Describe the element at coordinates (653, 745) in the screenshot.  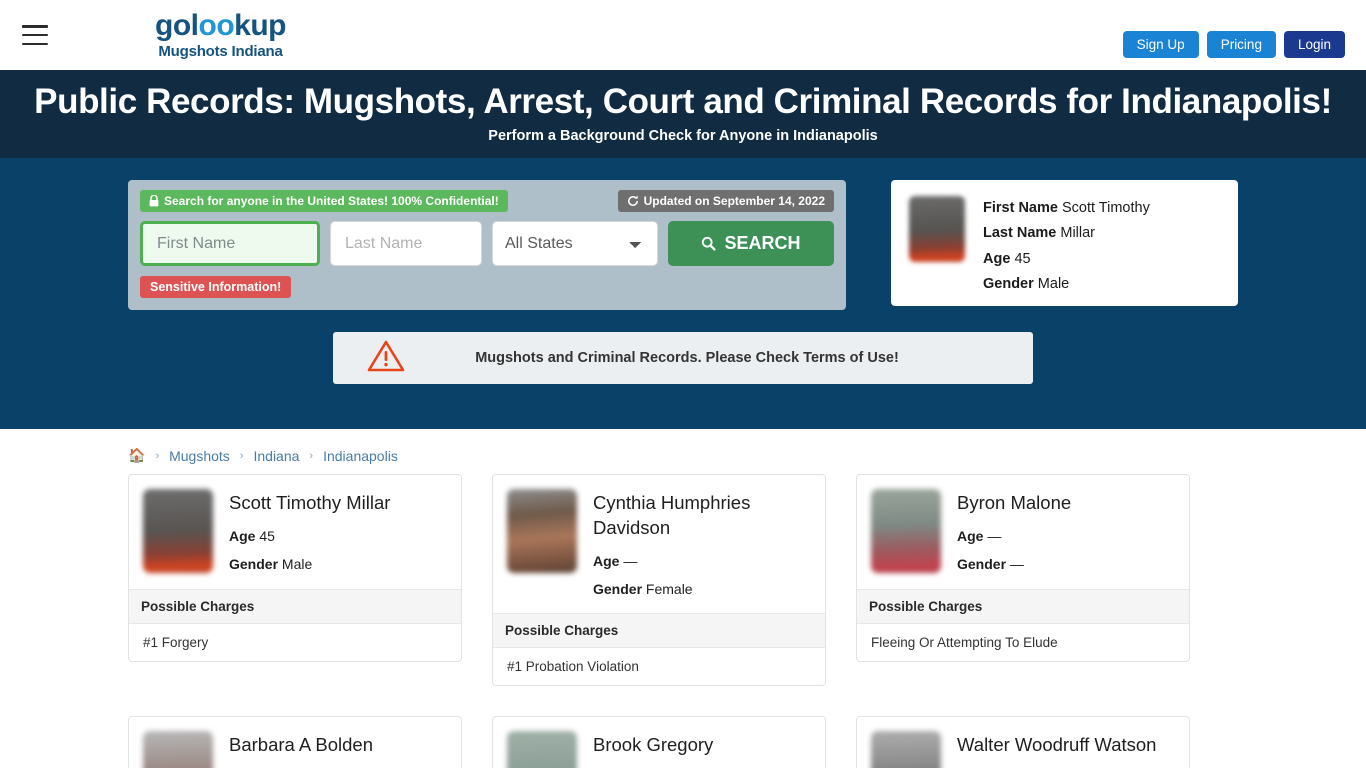
I see `result-name: Brook Gregory` at that location.